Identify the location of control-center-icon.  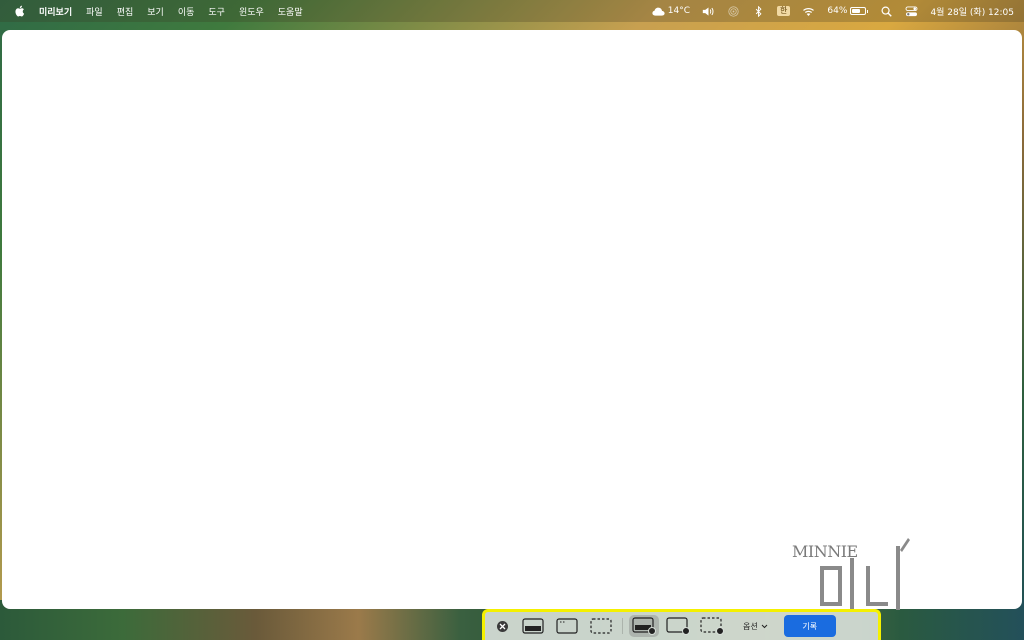
(911, 10).